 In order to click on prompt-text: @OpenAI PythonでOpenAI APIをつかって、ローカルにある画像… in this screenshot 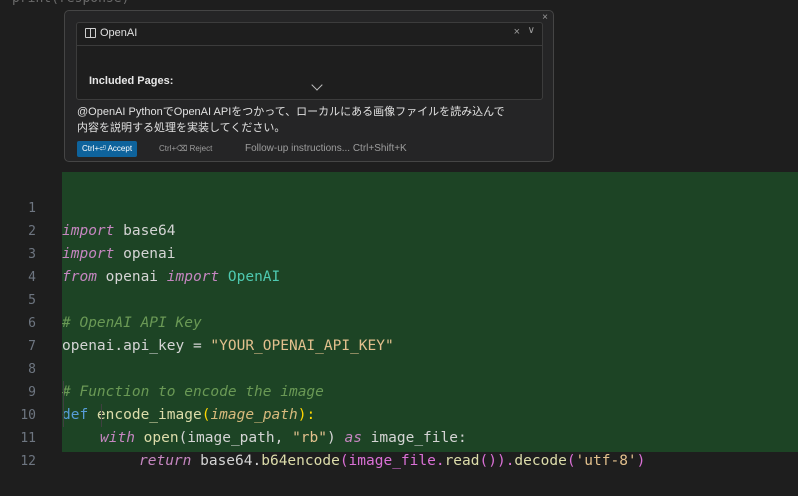, I will do `click(312, 120)`.